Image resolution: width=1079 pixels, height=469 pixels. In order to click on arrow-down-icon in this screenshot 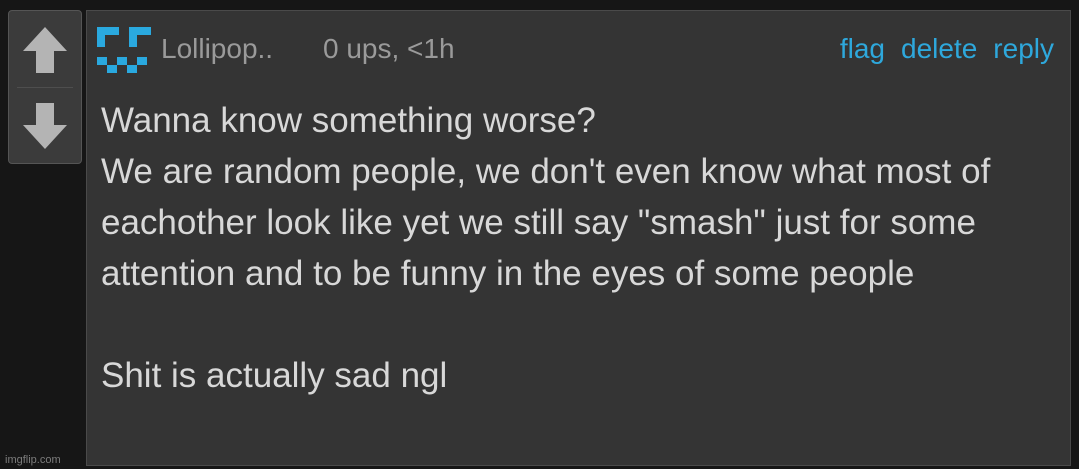, I will do `click(45, 126)`.